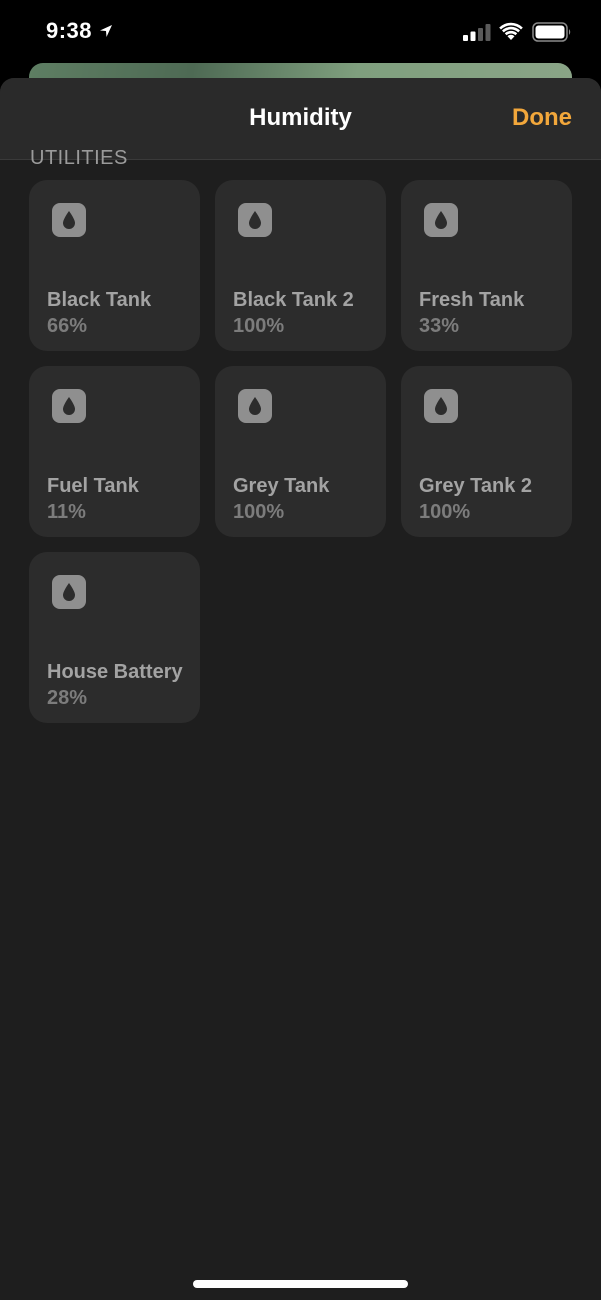  I want to click on accessory-tile: Grey Tank 100%, so click(300, 451).